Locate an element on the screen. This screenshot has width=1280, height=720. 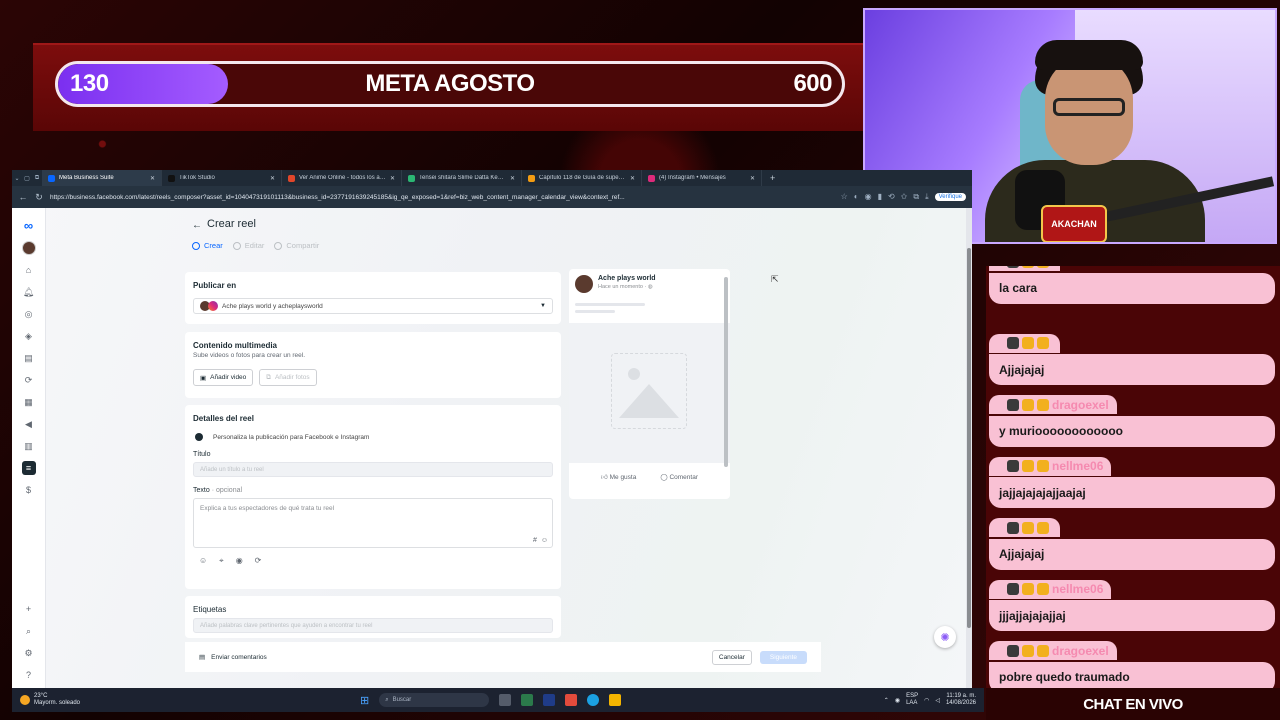
browser-tab: Tensei shitara Slime Datta Ken 4th ✕ is located at coordinates (462, 178).